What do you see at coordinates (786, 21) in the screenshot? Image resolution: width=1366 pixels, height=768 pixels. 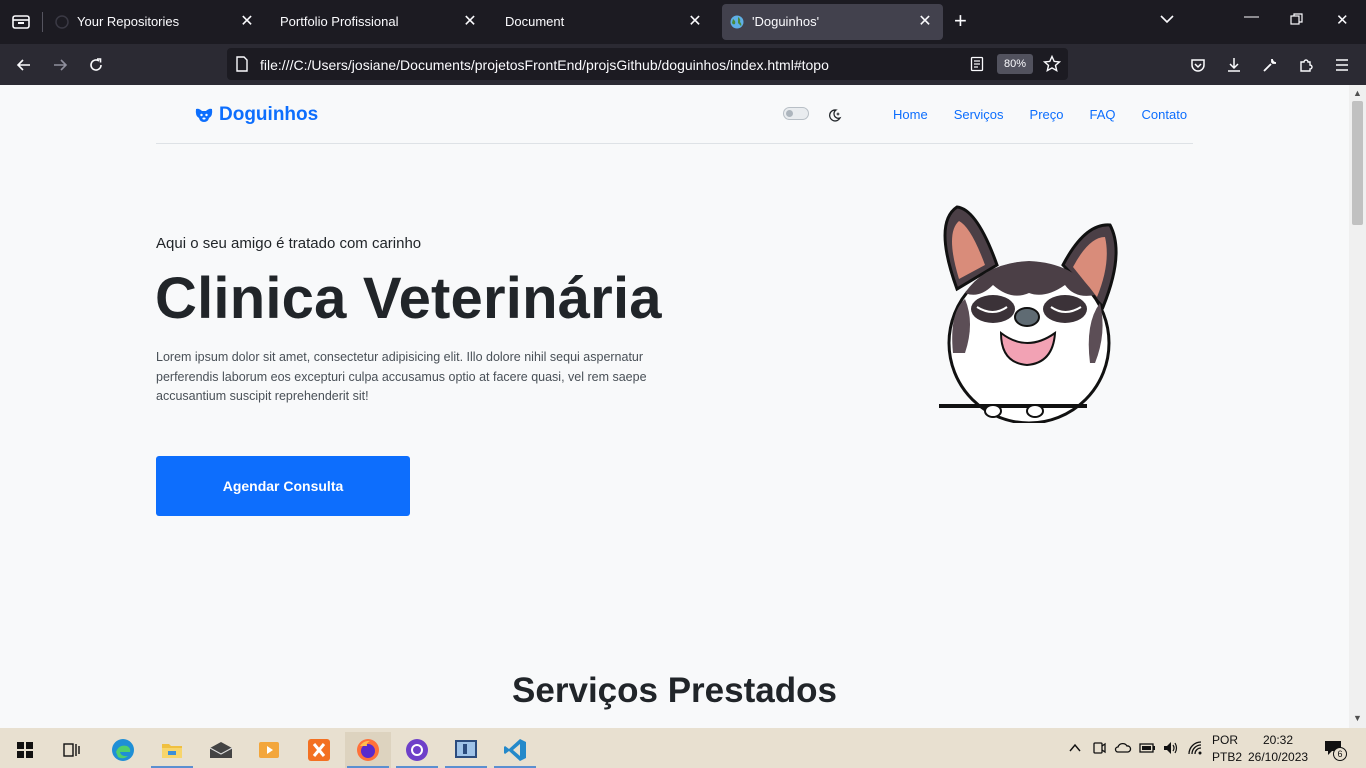 I see `tab-title: 'Doguinhos'` at bounding box center [786, 21].